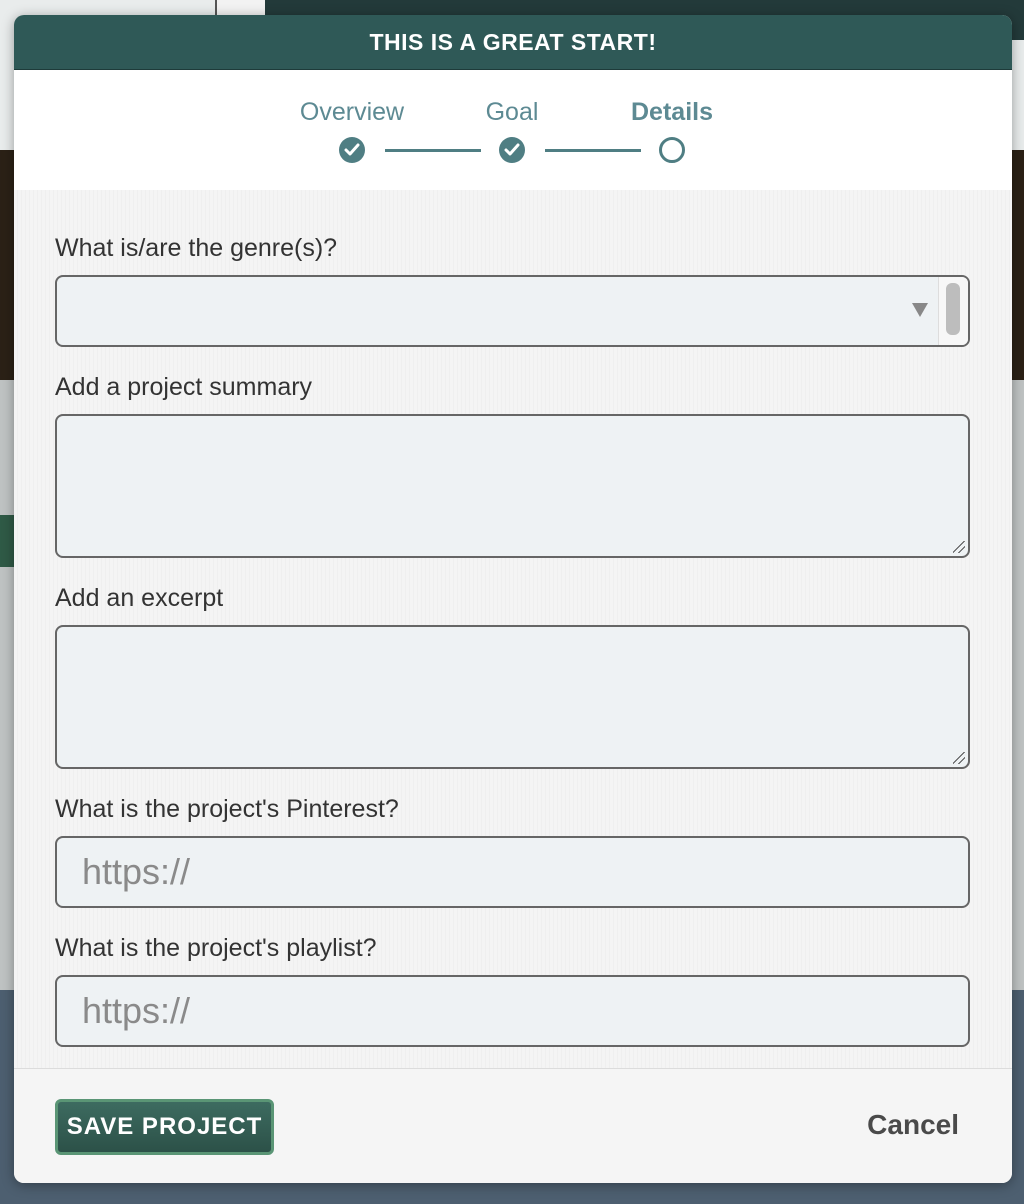 The image size is (1024, 1204). Describe the element at coordinates (216, 948) in the screenshot. I see `playlist-label: What is the project's playlist?` at that location.